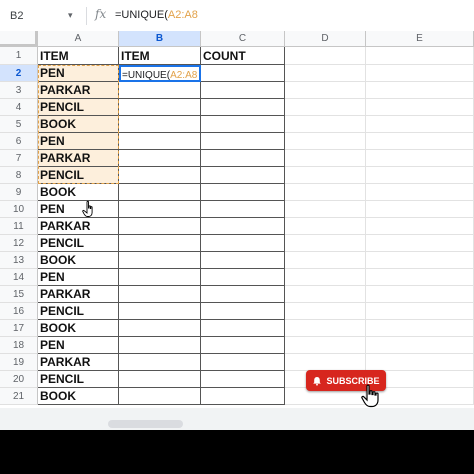  What do you see at coordinates (420, 141) in the screenshot?
I see `cell-e6` at bounding box center [420, 141].